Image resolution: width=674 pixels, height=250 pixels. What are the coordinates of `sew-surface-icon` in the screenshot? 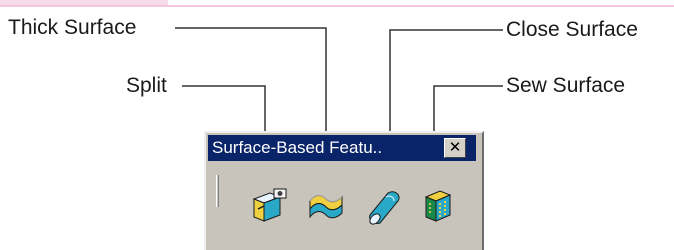 It's located at (438, 206).